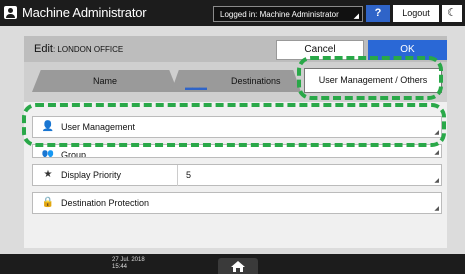 This screenshot has height=274, width=465. What do you see at coordinates (120, 267) in the screenshot?
I see `time-text: 15:44` at bounding box center [120, 267].